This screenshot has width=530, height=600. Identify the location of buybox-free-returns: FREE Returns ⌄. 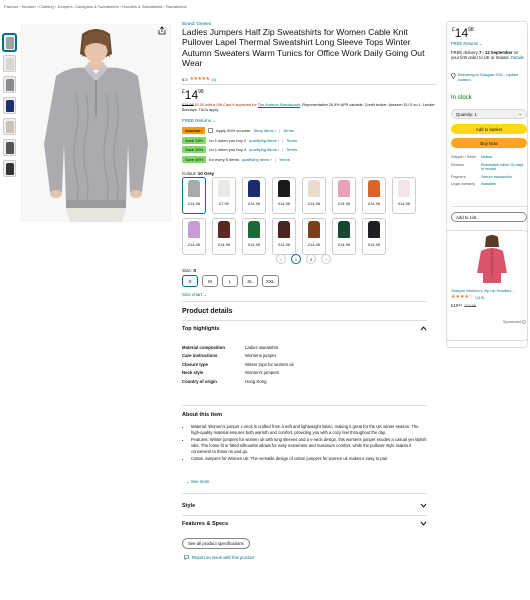
(467, 43).